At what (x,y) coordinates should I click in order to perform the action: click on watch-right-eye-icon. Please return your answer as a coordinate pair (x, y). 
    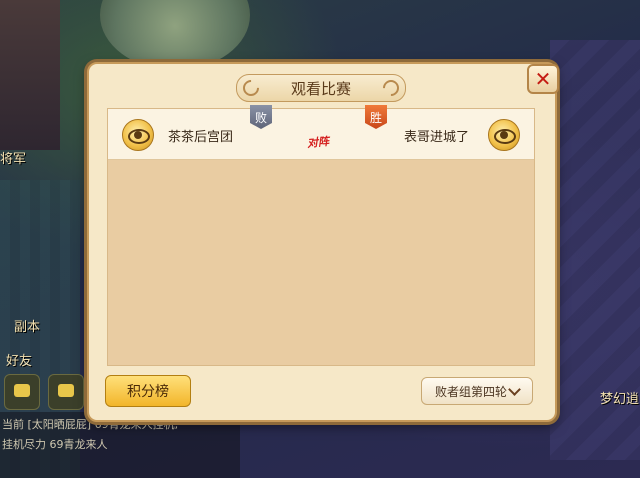
    Looking at the image, I should click on (504, 135).